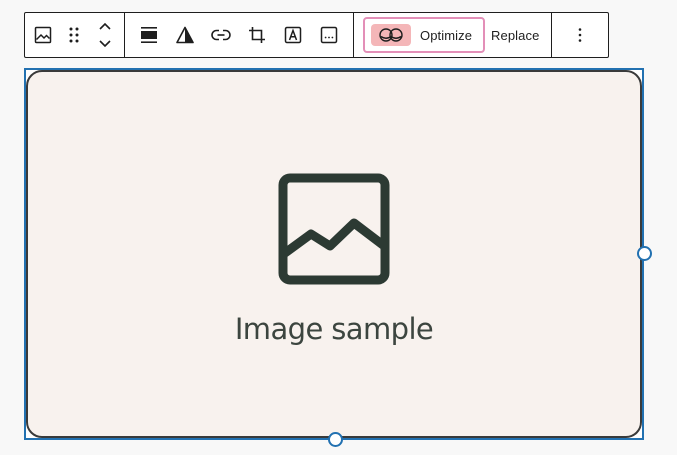 This screenshot has width=677, height=455. I want to click on optimize-icon, so click(391, 35).